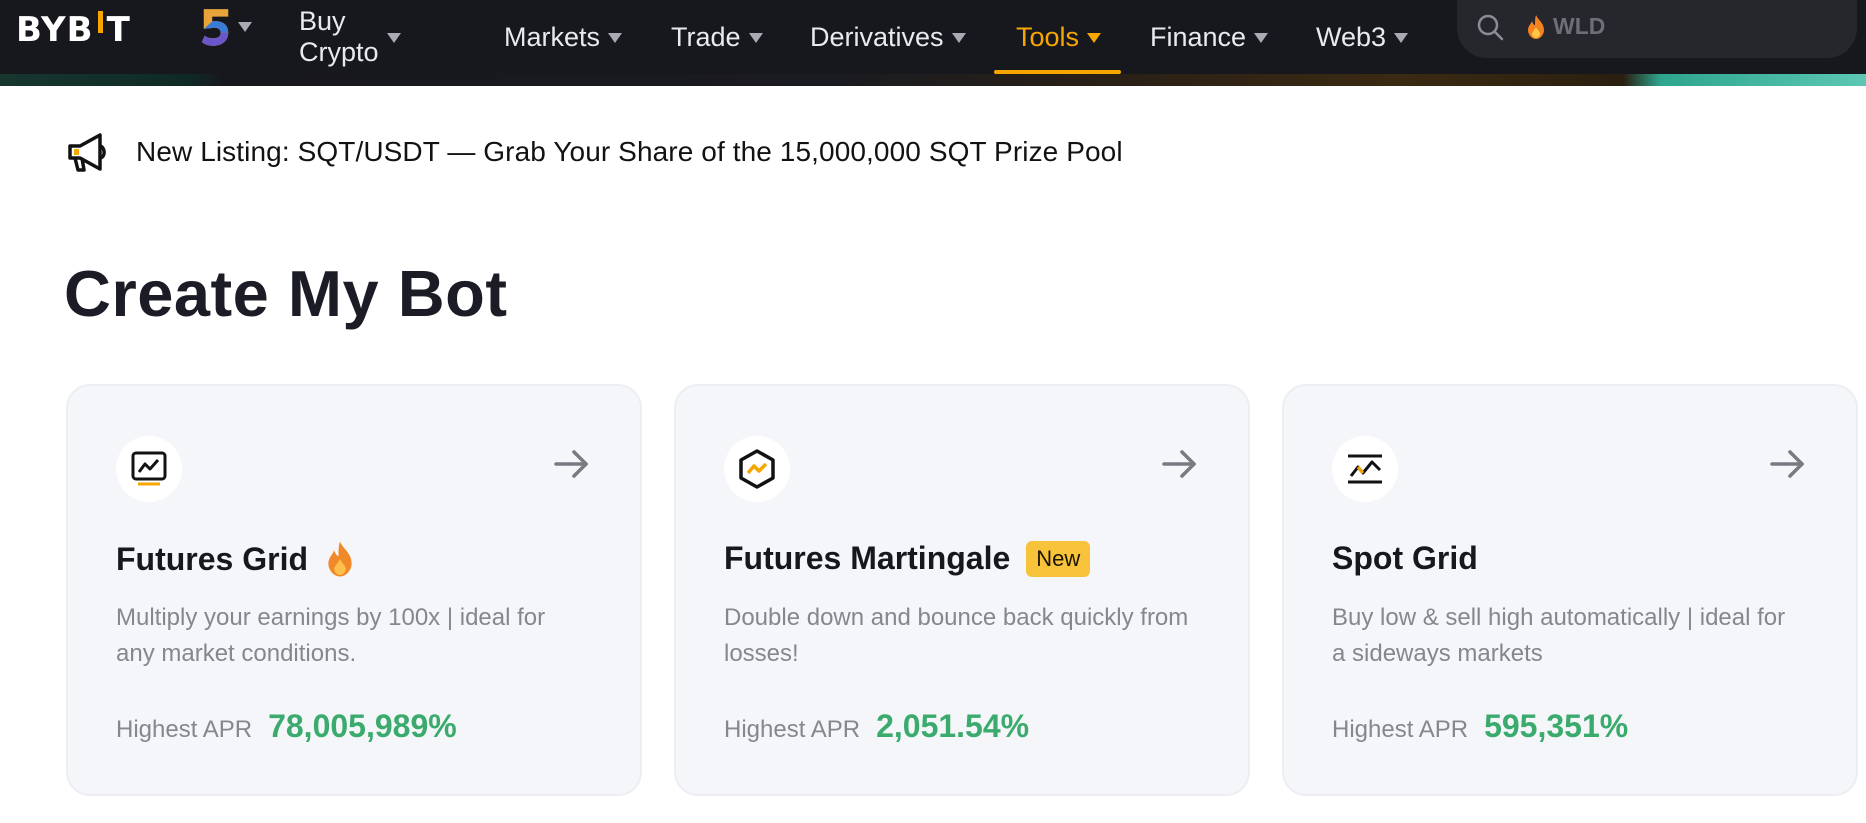 This screenshot has height=823, width=1866. What do you see at coordinates (149, 469) in the screenshot?
I see `futures-grid-icon` at bounding box center [149, 469].